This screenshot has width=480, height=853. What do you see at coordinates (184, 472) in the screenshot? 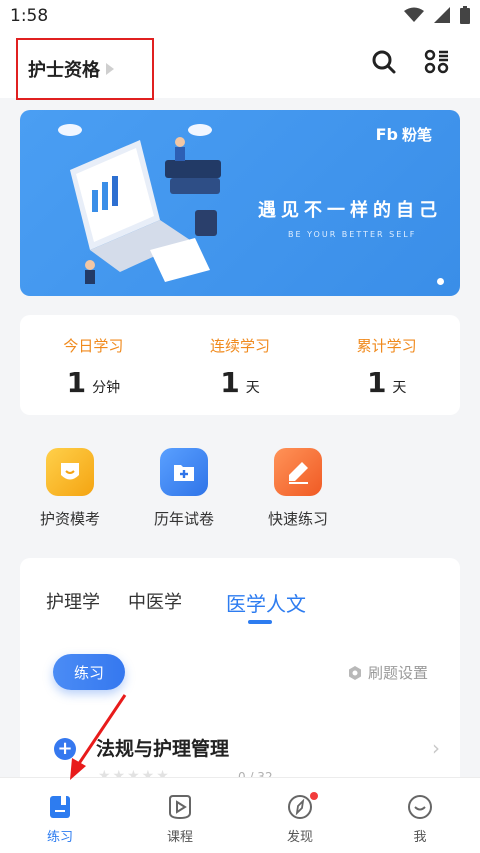
I see `past-papers-icon` at bounding box center [184, 472].